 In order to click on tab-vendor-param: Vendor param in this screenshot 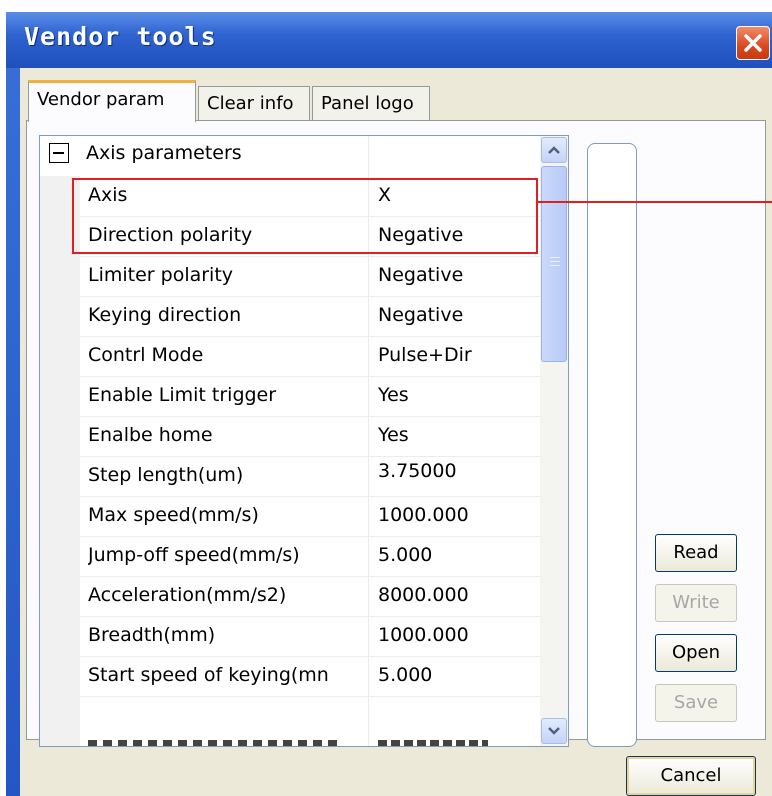, I will do `click(112, 101)`.